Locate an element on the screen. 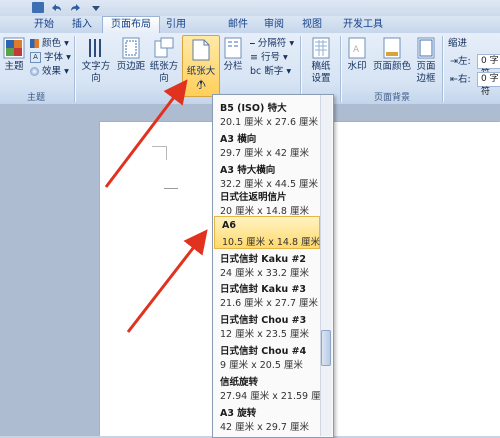 The width and height of the screenshot is (500, 438). columns-button: 分栏 is located at coordinates (233, 55).